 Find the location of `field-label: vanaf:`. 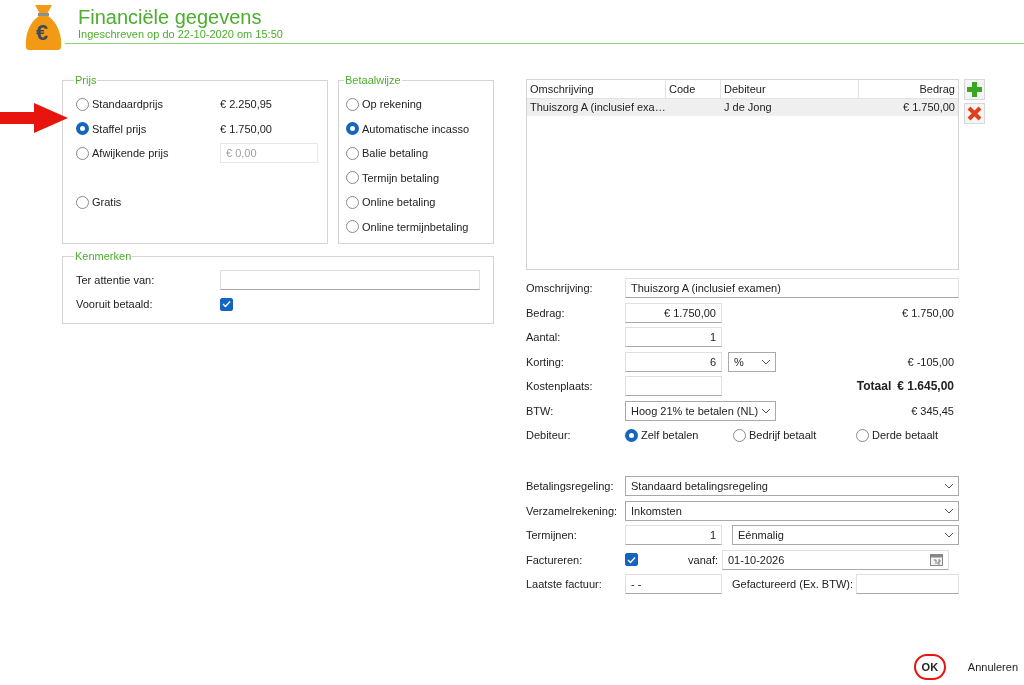

field-label: vanaf: is located at coordinates (703, 559).